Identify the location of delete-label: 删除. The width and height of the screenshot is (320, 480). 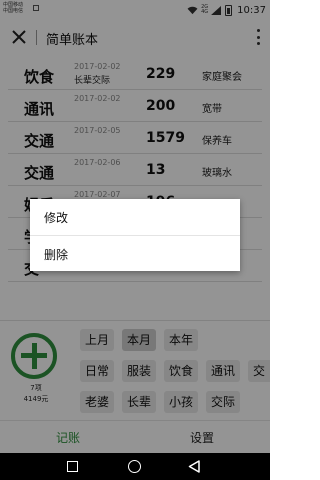
(56, 255).